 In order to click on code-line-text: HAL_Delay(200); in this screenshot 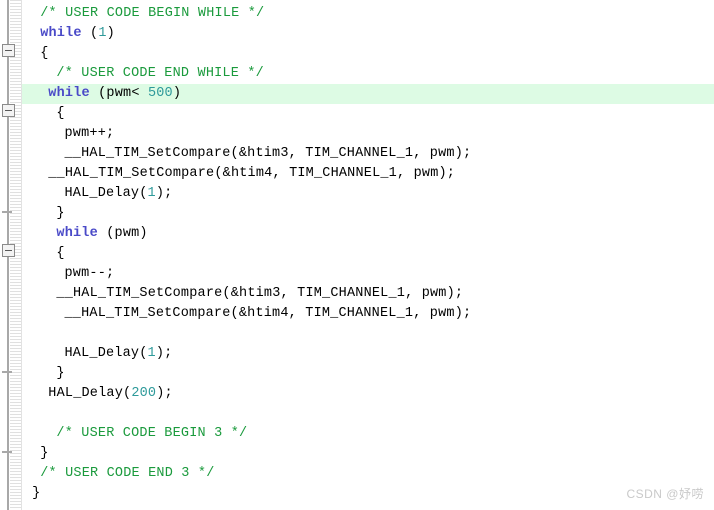, I will do `click(97, 394)`.